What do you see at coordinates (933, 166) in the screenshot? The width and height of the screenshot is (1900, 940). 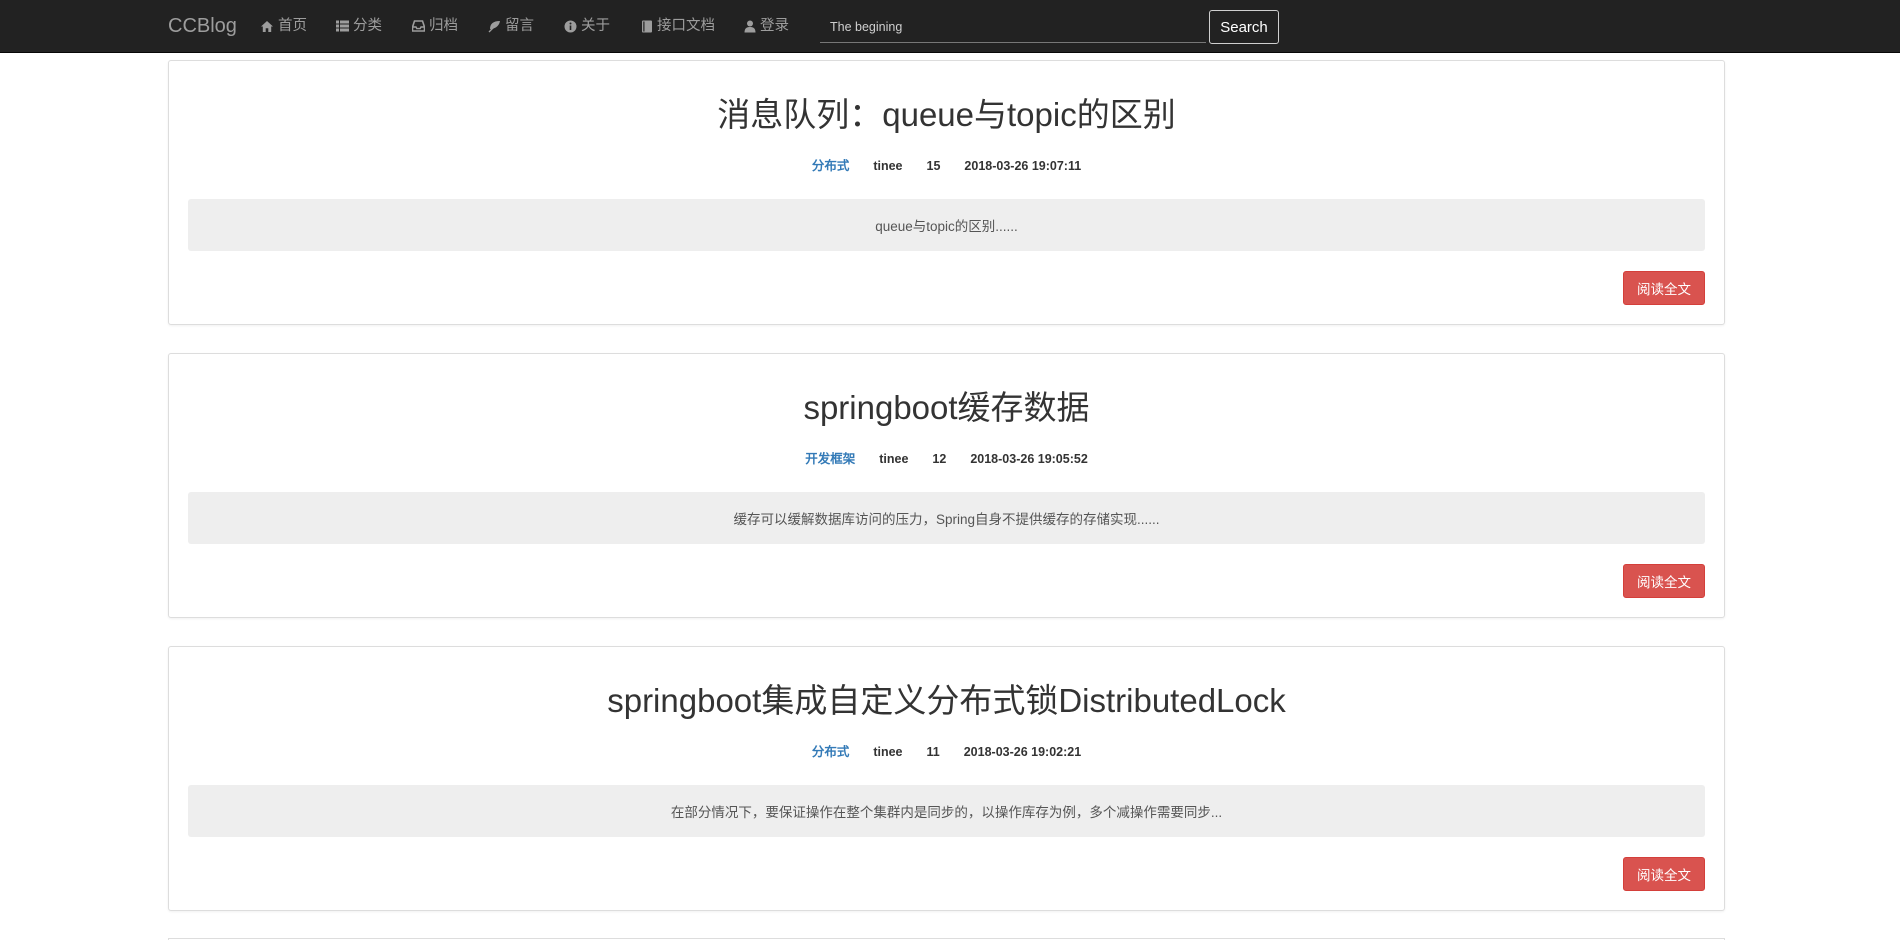 I see `post-views: 15` at bounding box center [933, 166].